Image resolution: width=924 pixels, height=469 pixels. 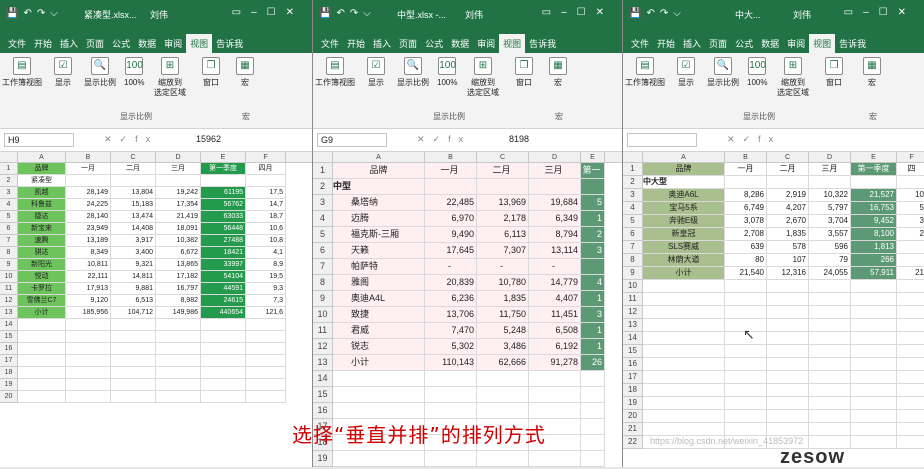 What do you see at coordinates (503, 363) in the screenshot?
I see `value-cell: 62,666` at bounding box center [503, 363].